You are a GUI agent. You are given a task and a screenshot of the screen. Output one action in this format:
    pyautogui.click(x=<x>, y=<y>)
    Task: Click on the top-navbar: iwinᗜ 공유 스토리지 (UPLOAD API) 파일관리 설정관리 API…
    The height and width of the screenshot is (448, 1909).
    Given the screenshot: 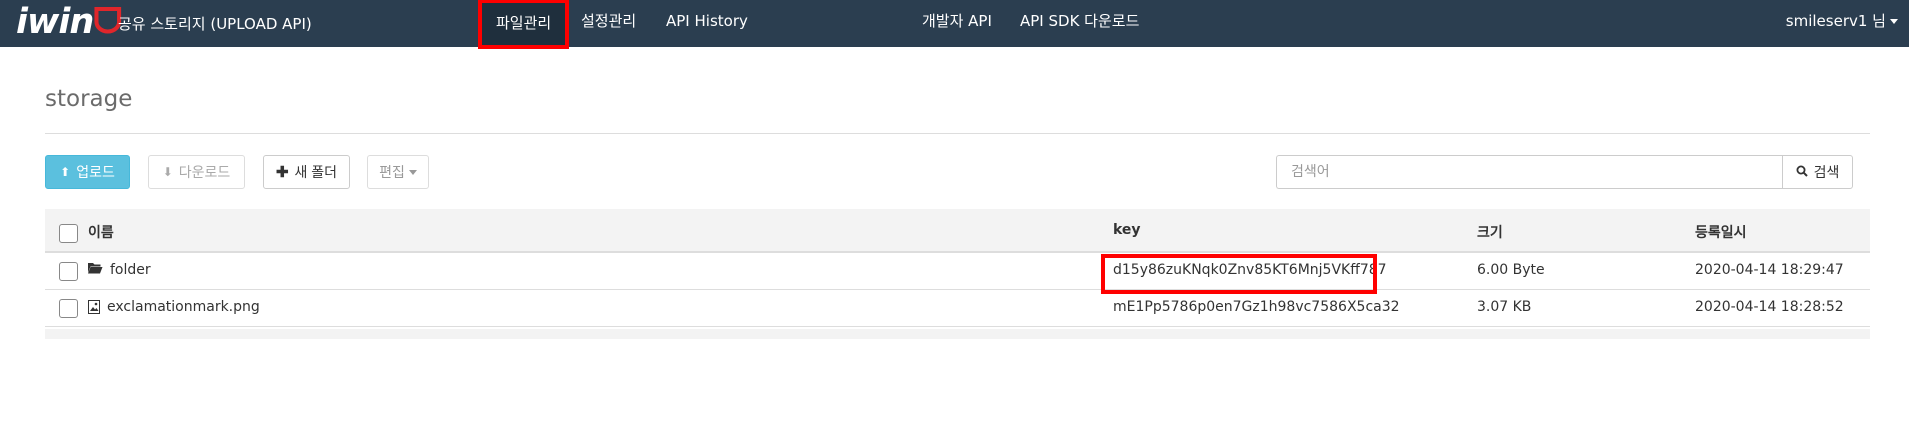 What is the action you would take?
    pyautogui.click(x=954, y=24)
    